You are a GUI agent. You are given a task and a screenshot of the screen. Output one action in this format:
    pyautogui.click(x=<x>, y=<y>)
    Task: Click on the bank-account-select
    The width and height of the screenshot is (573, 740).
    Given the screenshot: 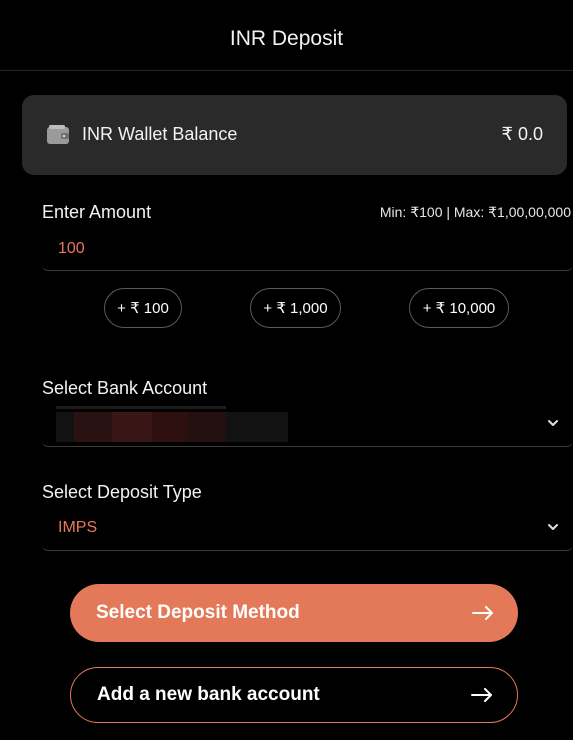 What is the action you would take?
    pyautogui.click(x=307, y=426)
    